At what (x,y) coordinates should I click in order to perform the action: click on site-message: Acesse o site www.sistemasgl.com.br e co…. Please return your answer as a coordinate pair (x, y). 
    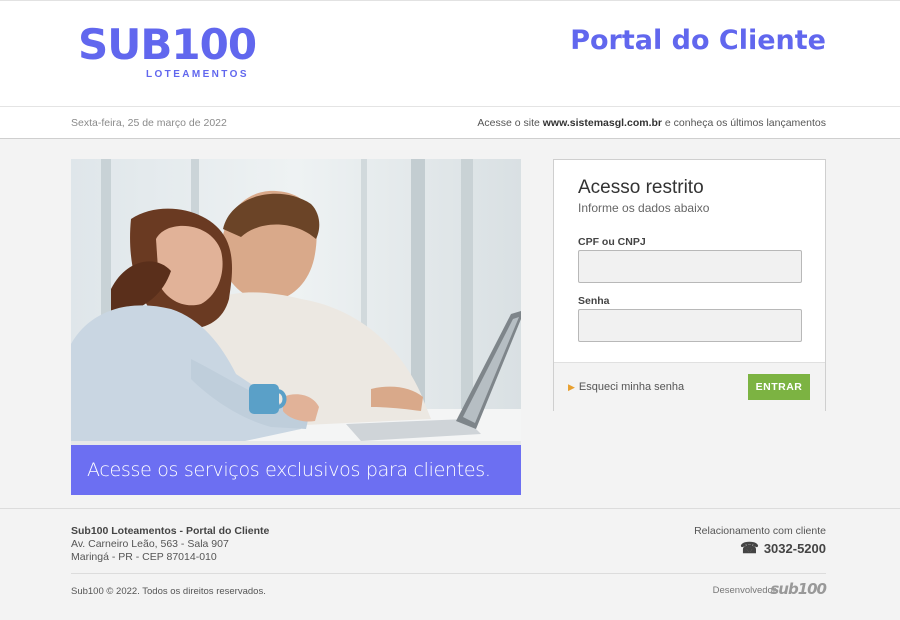
    Looking at the image, I should click on (651, 123).